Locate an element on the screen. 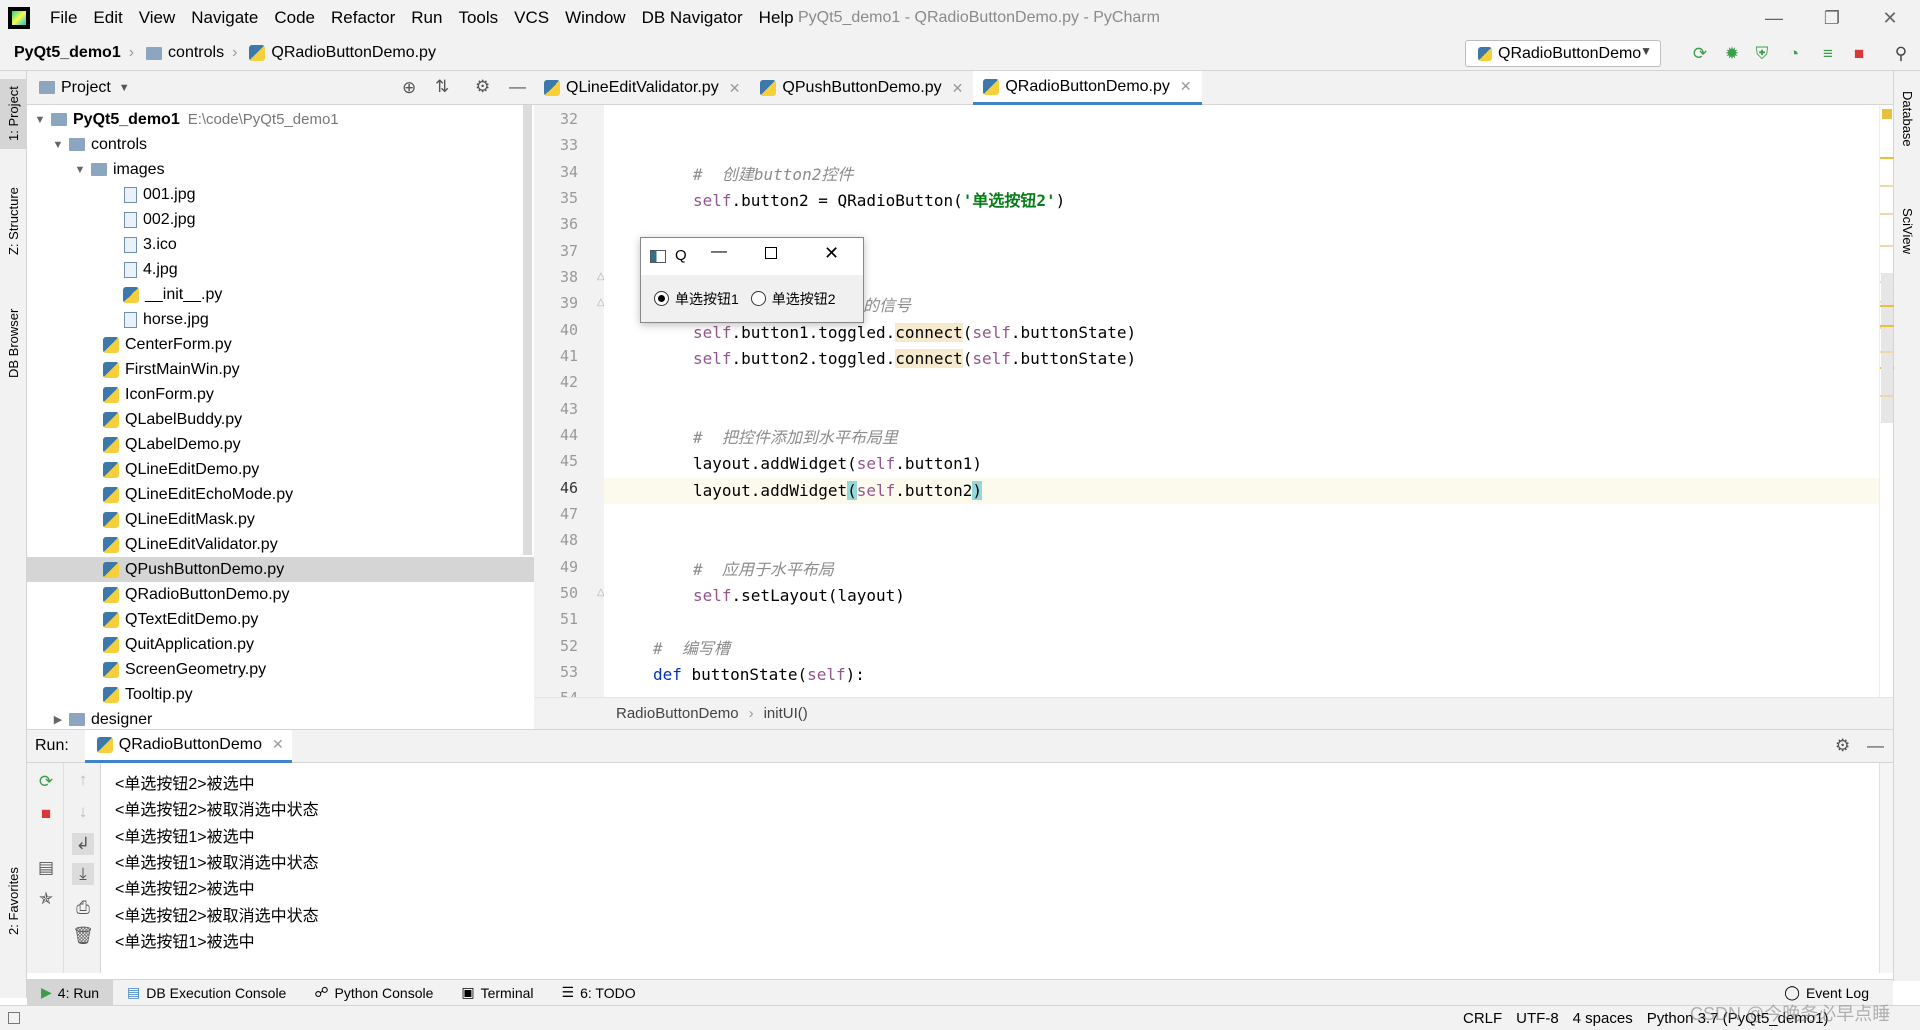 The height and width of the screenshot is (1030, 1920). tab-qpushbuttondemo: QPushButtonDemo.py ✕ is located at coordinates (861, 88).